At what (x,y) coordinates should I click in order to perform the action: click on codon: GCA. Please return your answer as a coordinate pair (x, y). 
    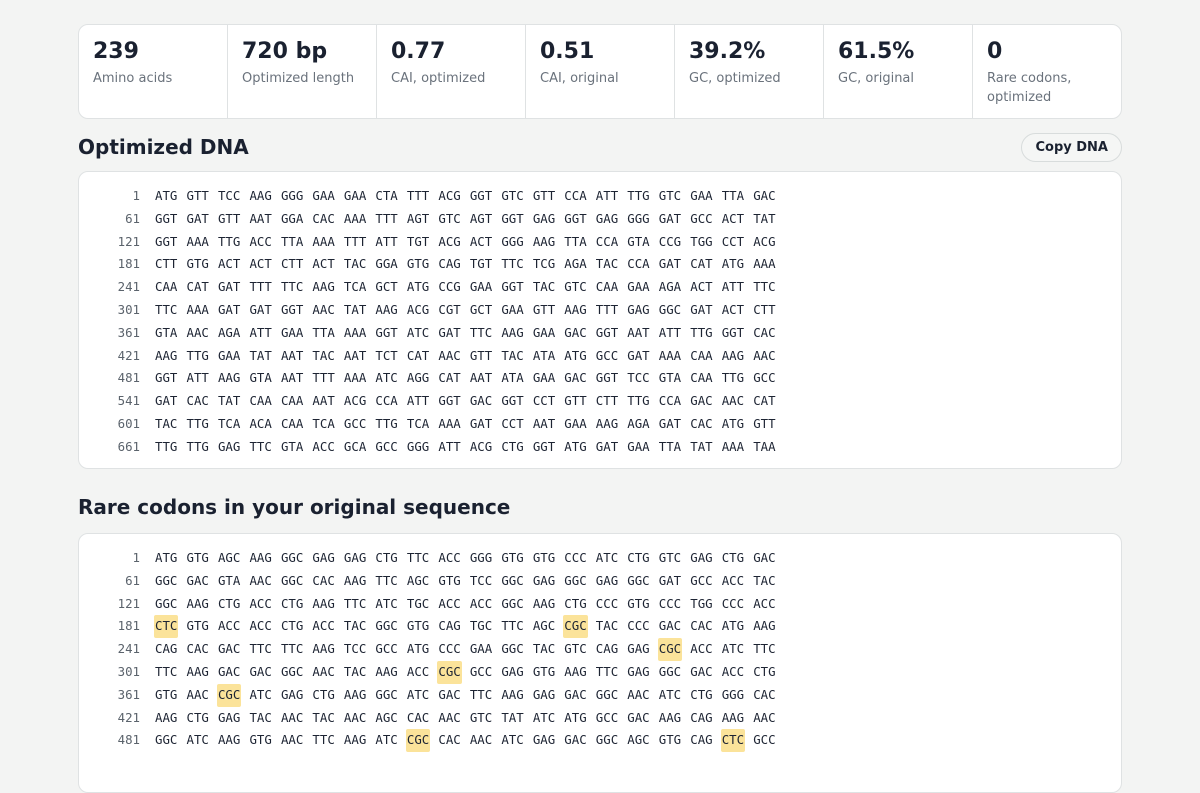
    Looking at the image, I should click on (355, 446).